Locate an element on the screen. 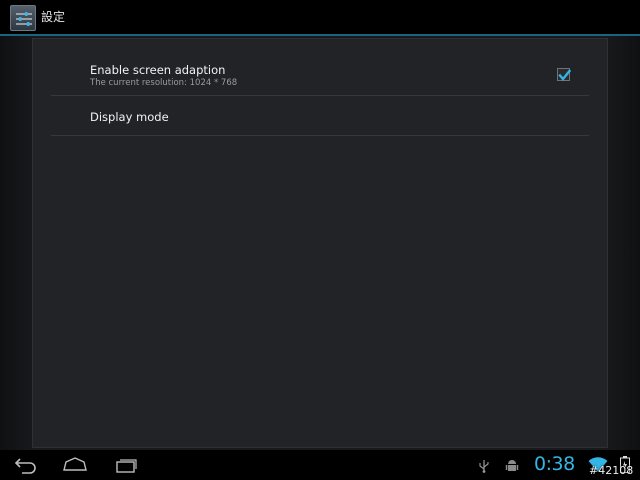 This screenshot has width=640, height=480. pref-summary: The current resolution: 1024 * 768 is located at coordinates (164, 83).